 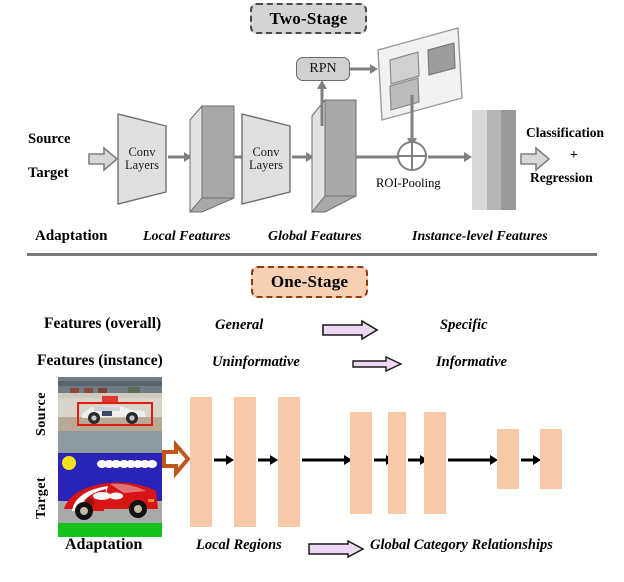 I want to click on section-divider, so click(x=312, y=254).